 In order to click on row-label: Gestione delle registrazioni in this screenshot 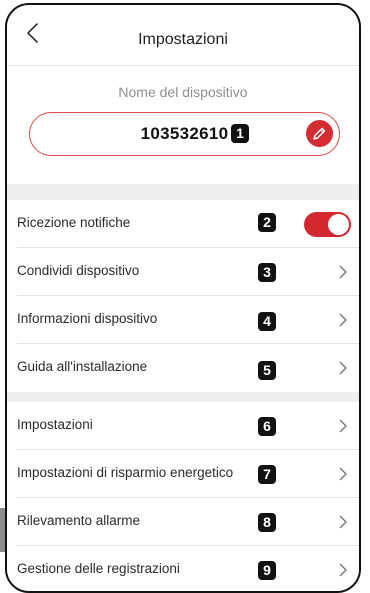, I will do `click(98, 568)`.